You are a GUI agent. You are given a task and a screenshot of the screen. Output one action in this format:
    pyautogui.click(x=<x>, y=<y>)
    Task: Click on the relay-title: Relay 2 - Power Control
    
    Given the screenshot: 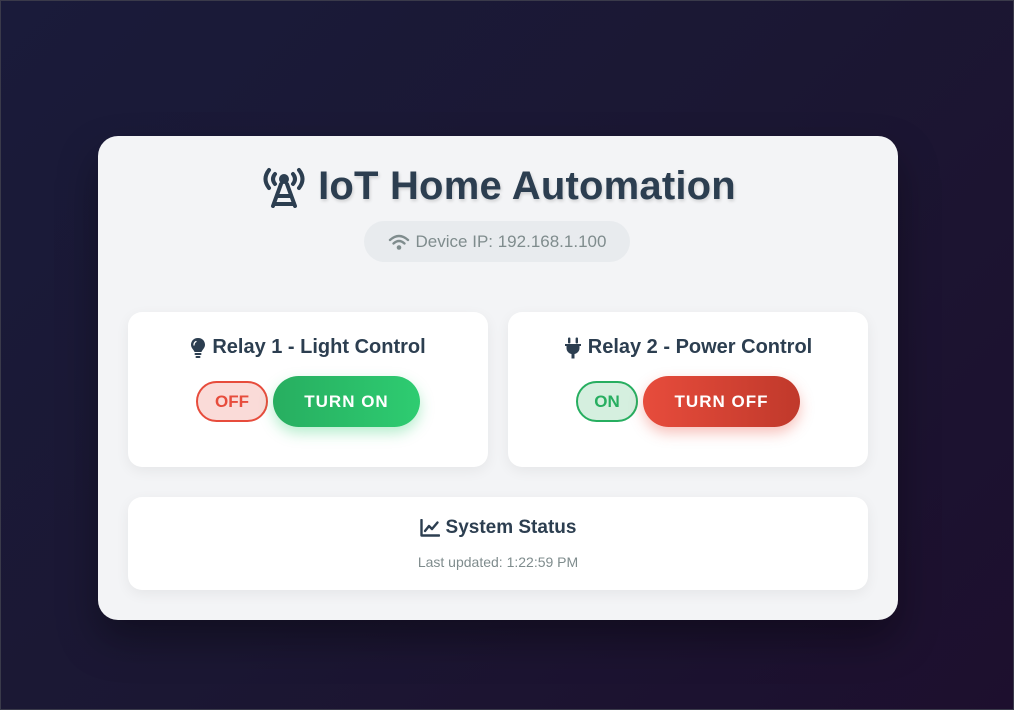 What is the action you would take?
    pyautogui.click(x=688, y=347)
    